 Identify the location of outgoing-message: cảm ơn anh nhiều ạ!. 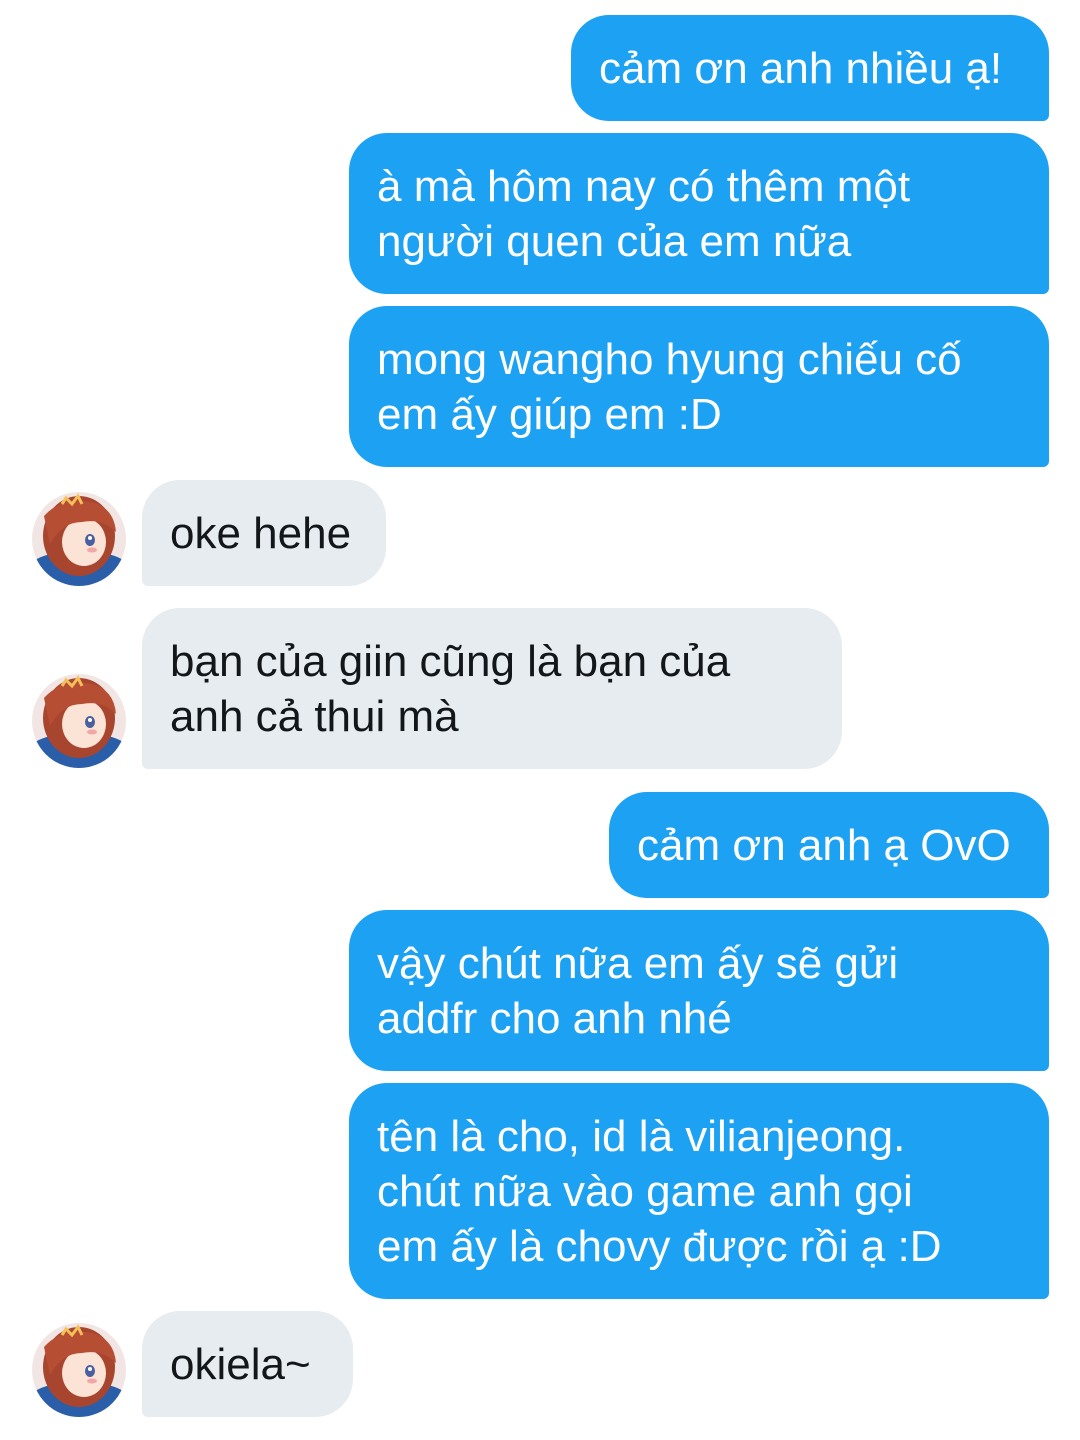
(810, 68).